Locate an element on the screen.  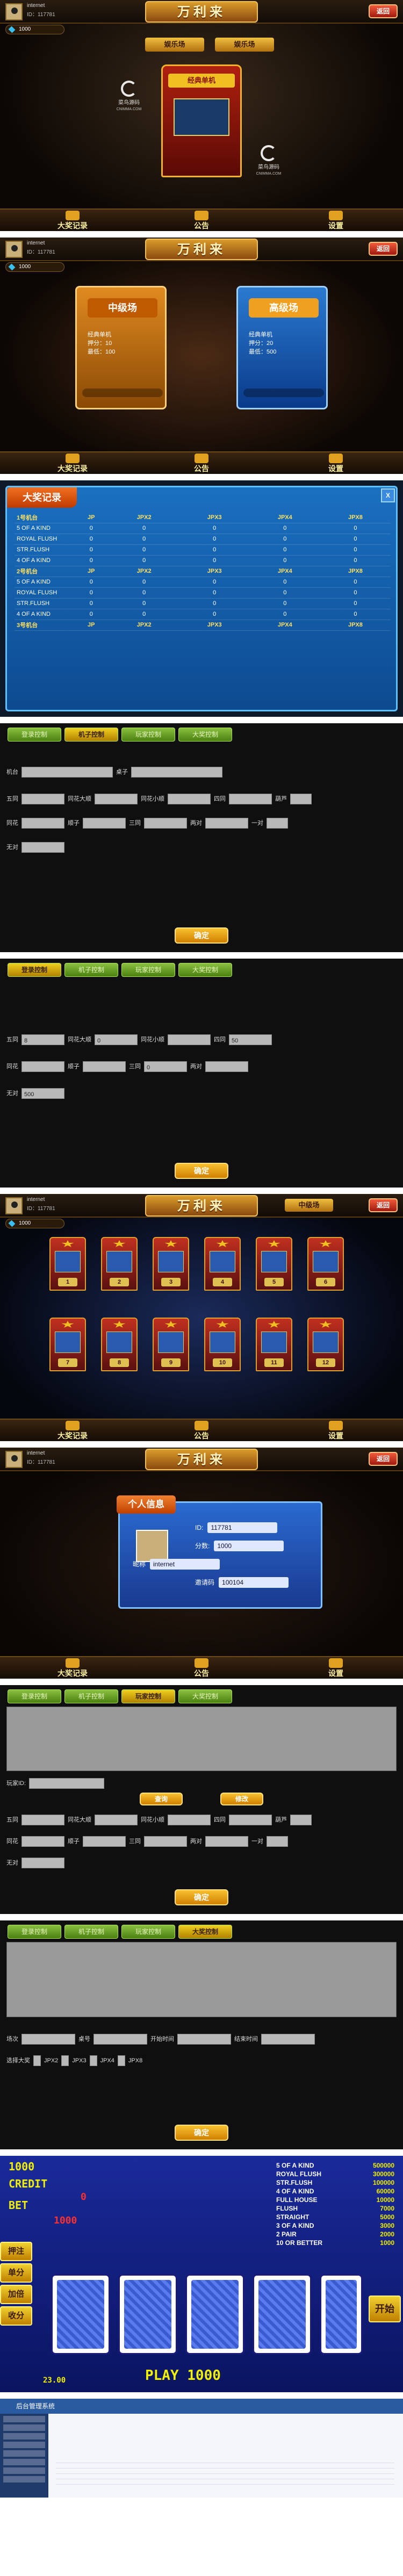
machine-item: 5 is located at coordinates (274, 1264).